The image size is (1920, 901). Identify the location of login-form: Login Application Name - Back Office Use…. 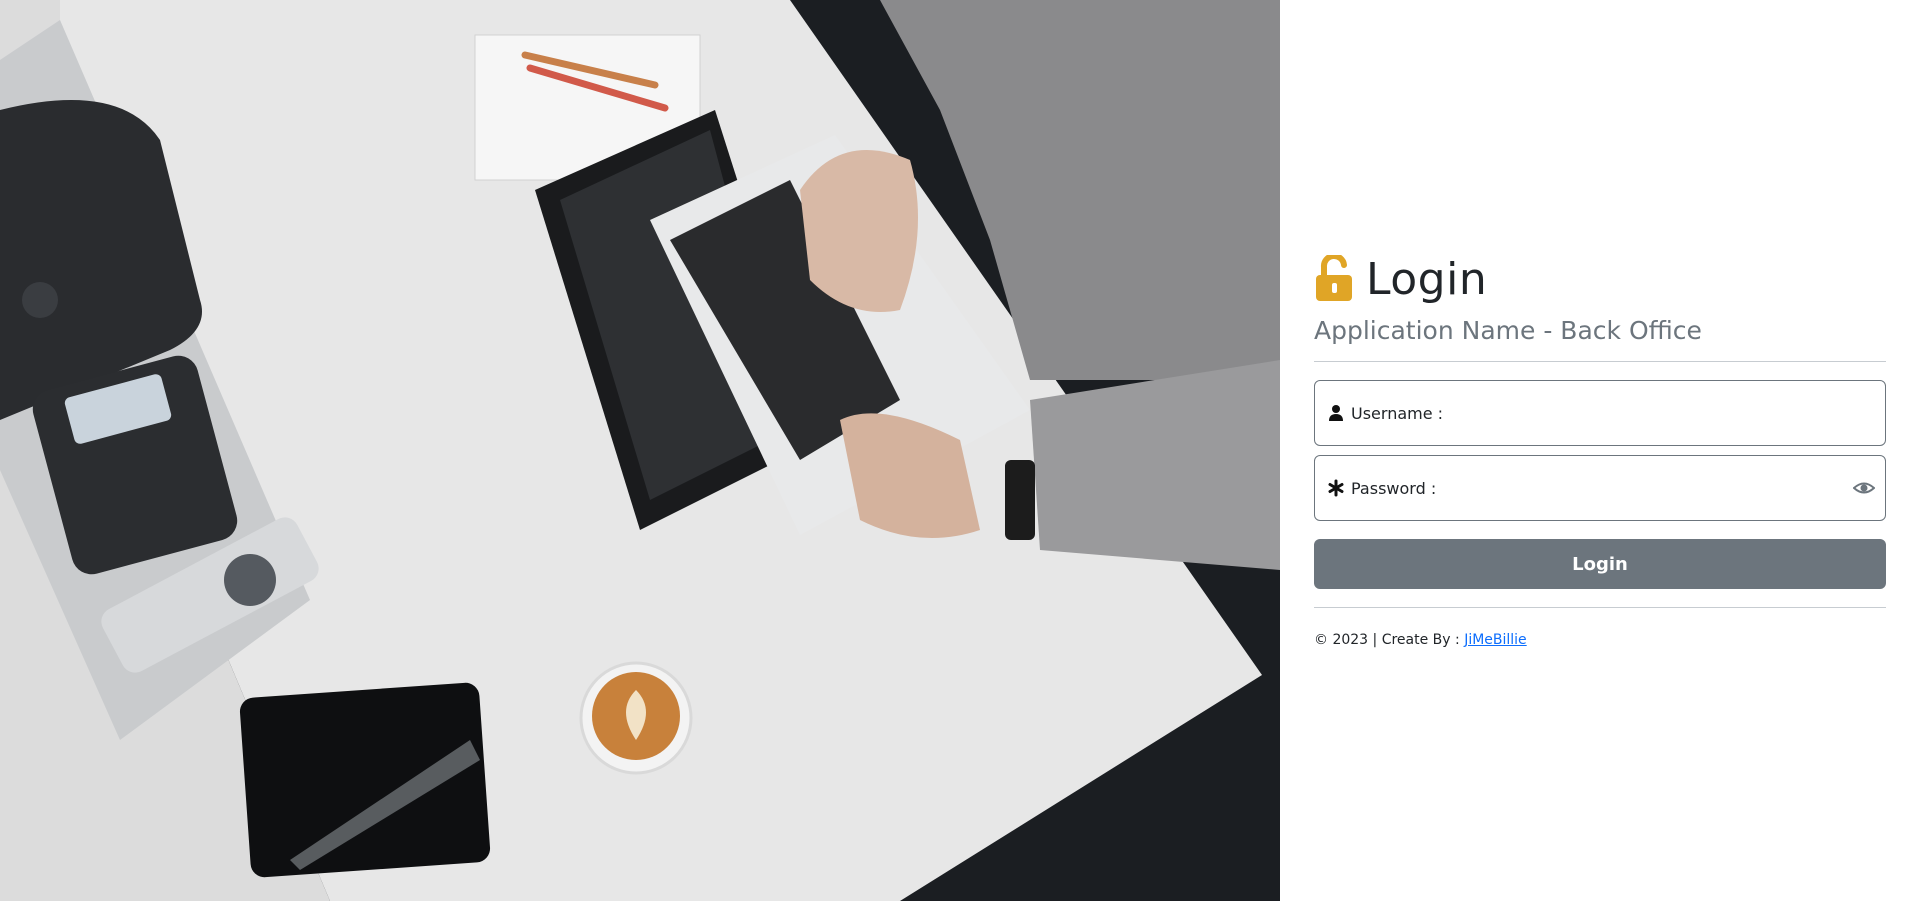
(1600, 449).